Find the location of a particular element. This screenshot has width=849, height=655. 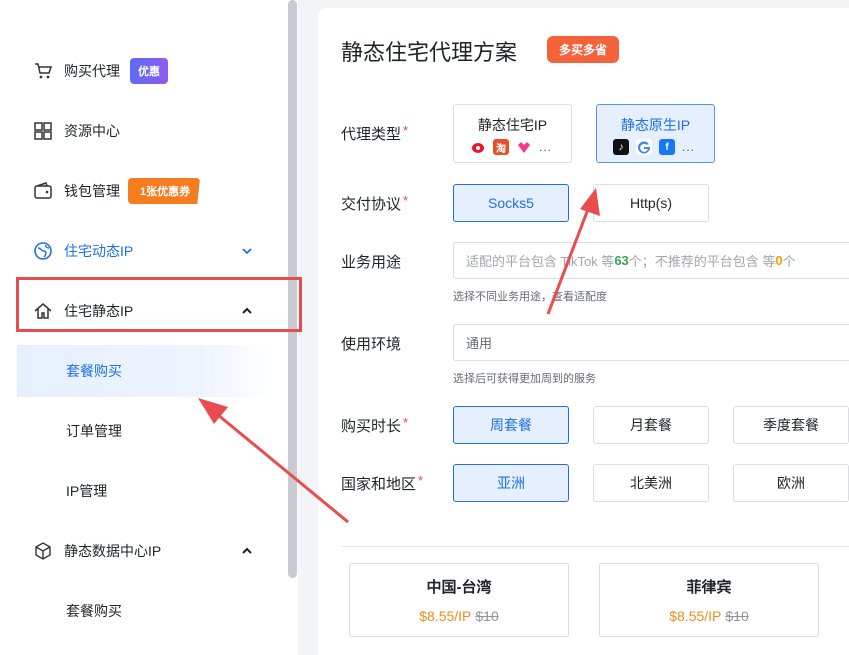

sidebar-item-datacenter-ip: 静态数据中心IP is located at coordinates (140, 551).